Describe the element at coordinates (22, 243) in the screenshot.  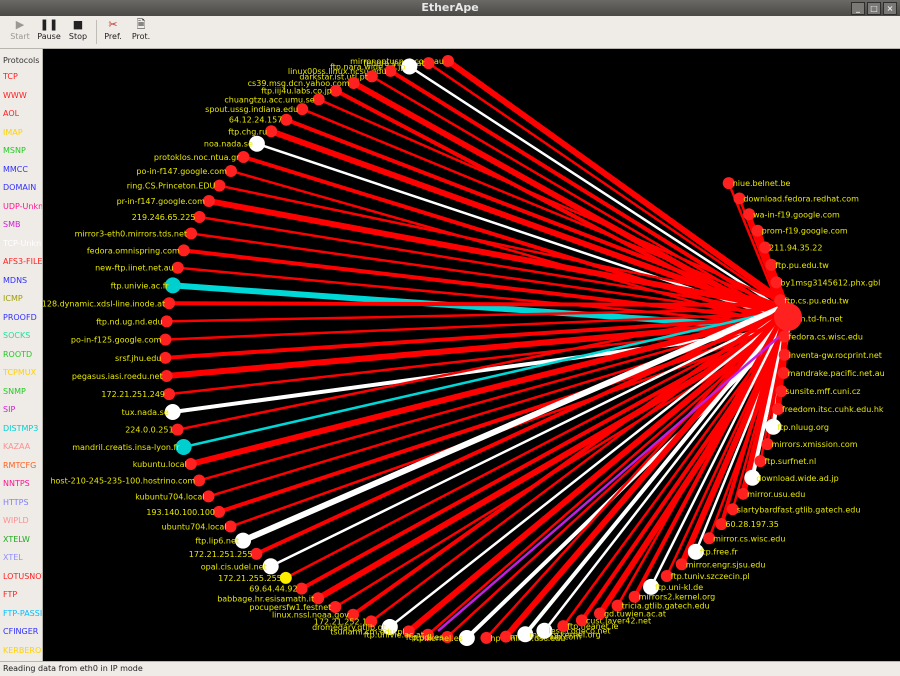
I see `protocol-item: TCP-Unkn` at that location.